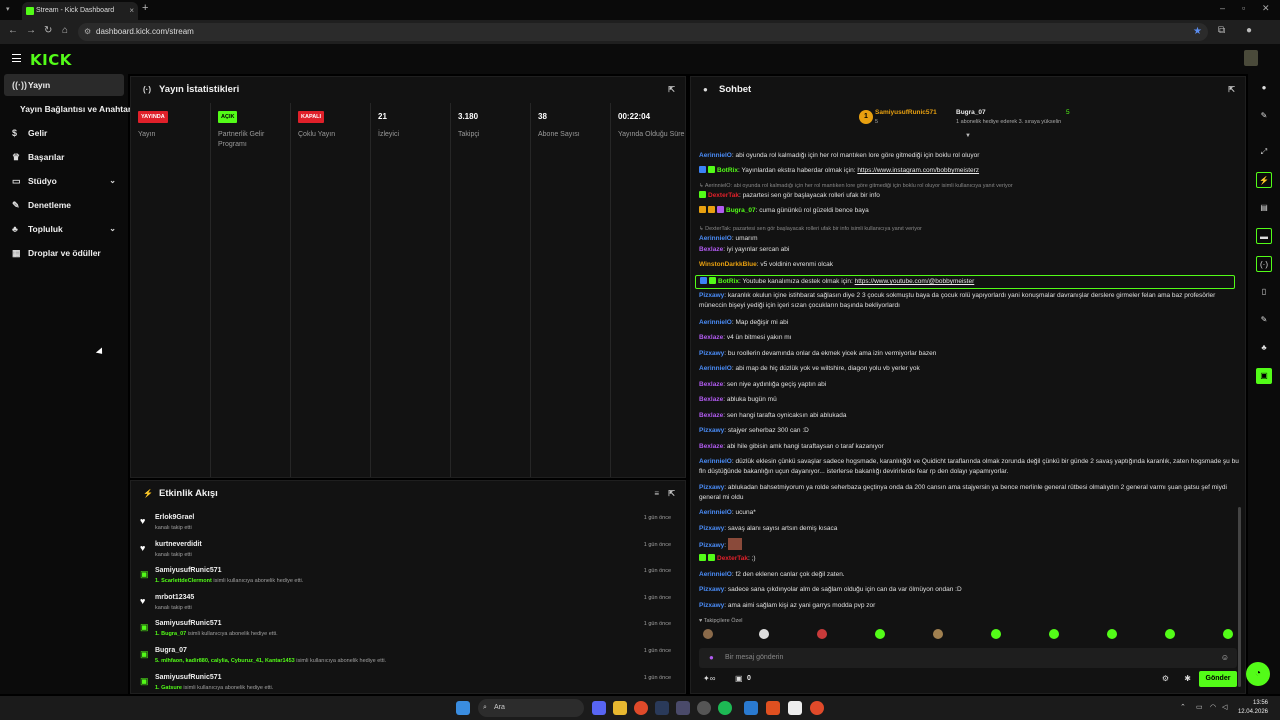  Describe the element at coordinates (1264, 152) in the screenshot. I see `expand-icon: ⤢` at that location.